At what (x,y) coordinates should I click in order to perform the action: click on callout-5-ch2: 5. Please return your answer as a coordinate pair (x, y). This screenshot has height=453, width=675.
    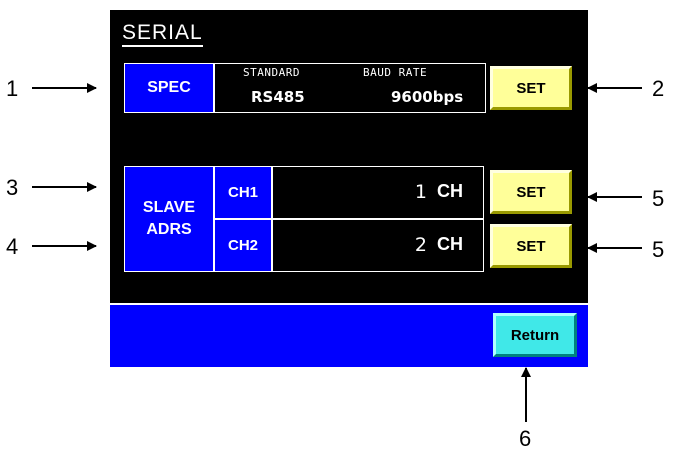
    Looking at the image, I should click on (658, 249).